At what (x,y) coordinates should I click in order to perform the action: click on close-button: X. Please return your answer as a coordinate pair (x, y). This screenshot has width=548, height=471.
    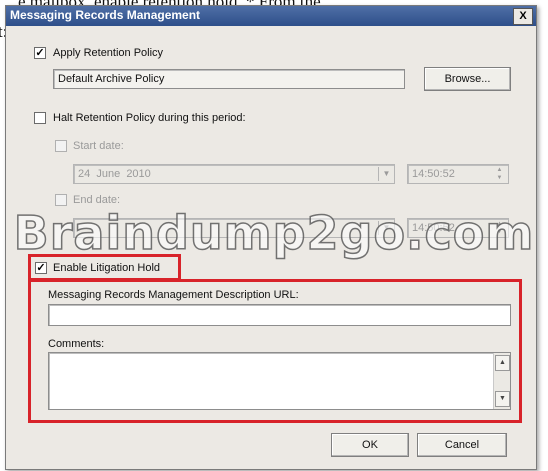
    Looking at the image, I should click on (523, 16).